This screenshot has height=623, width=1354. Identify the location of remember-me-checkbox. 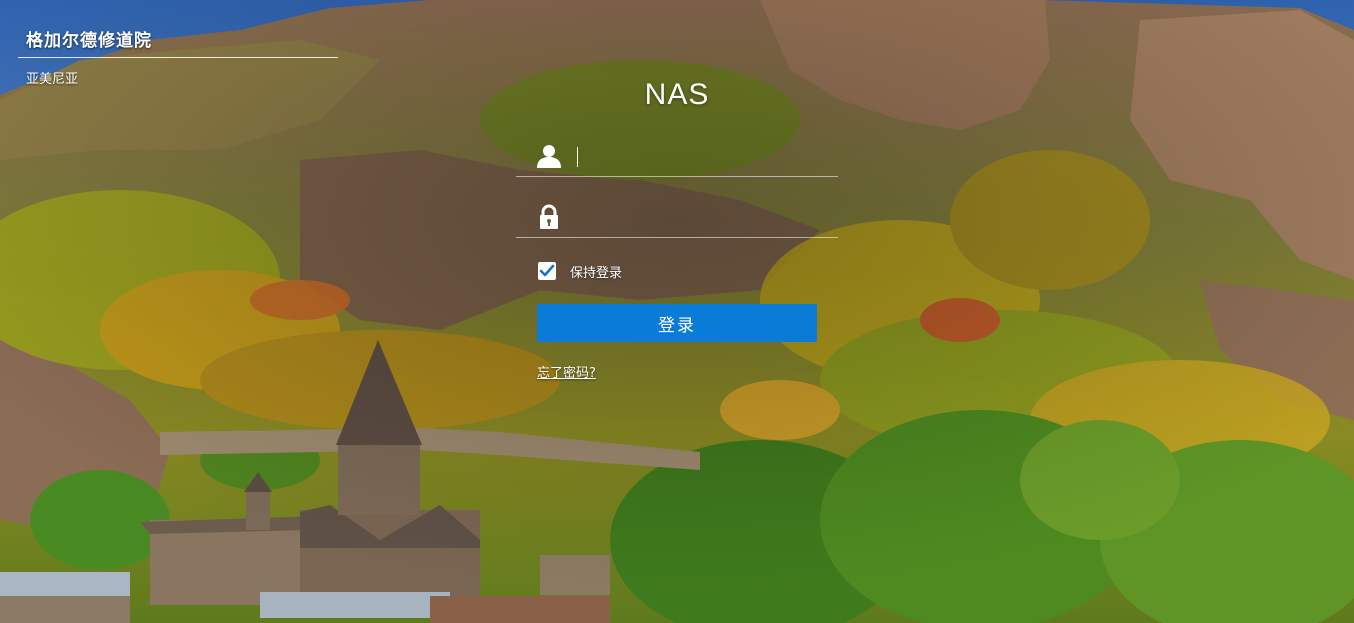
(547, 271).